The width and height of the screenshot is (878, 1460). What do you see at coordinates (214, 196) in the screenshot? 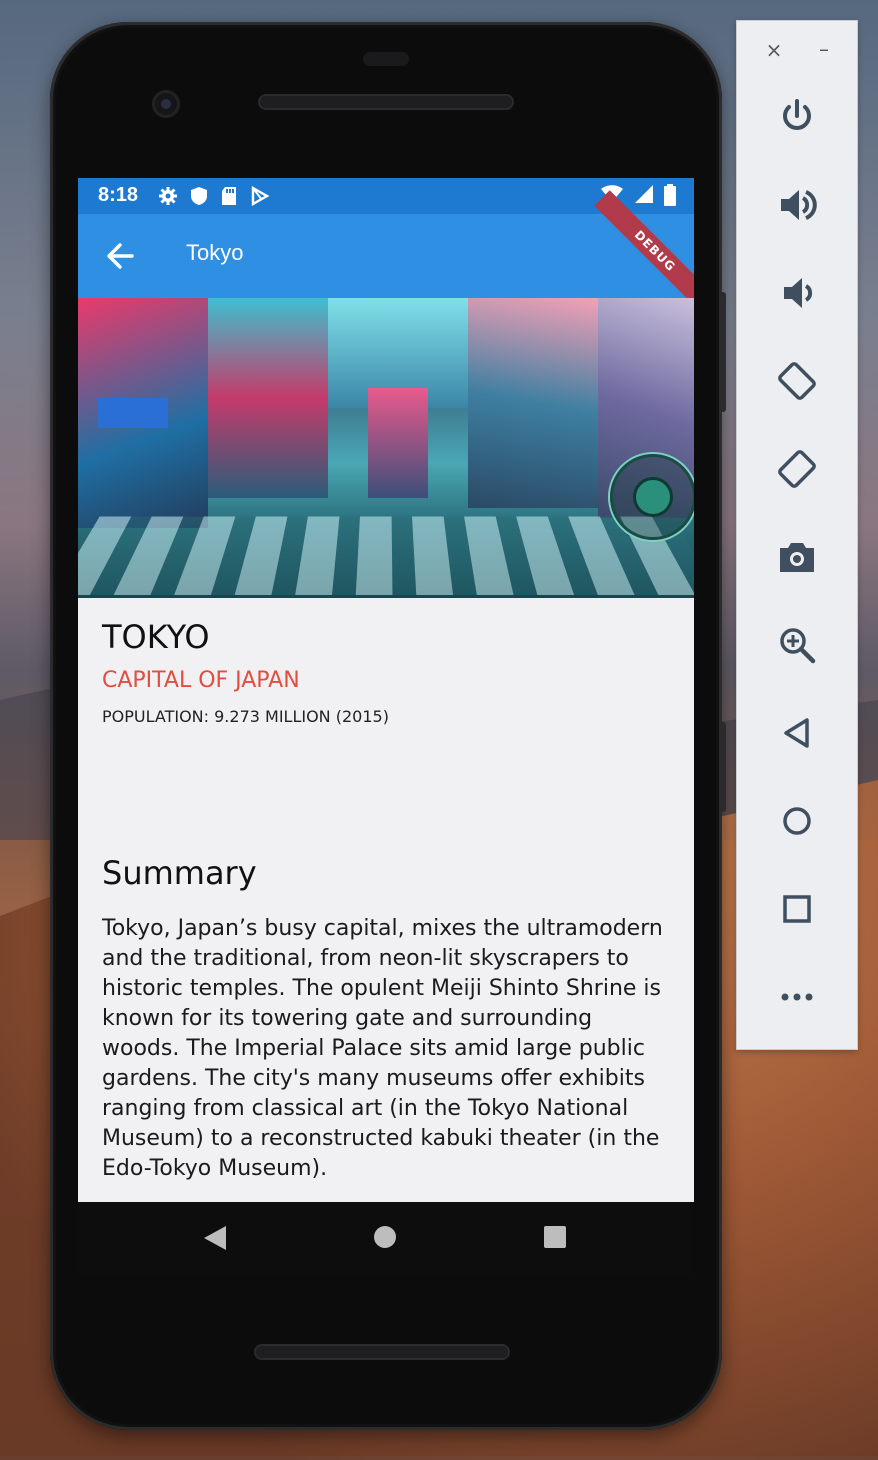
I see `status-notification-icons` at bounding box center [214, 196].